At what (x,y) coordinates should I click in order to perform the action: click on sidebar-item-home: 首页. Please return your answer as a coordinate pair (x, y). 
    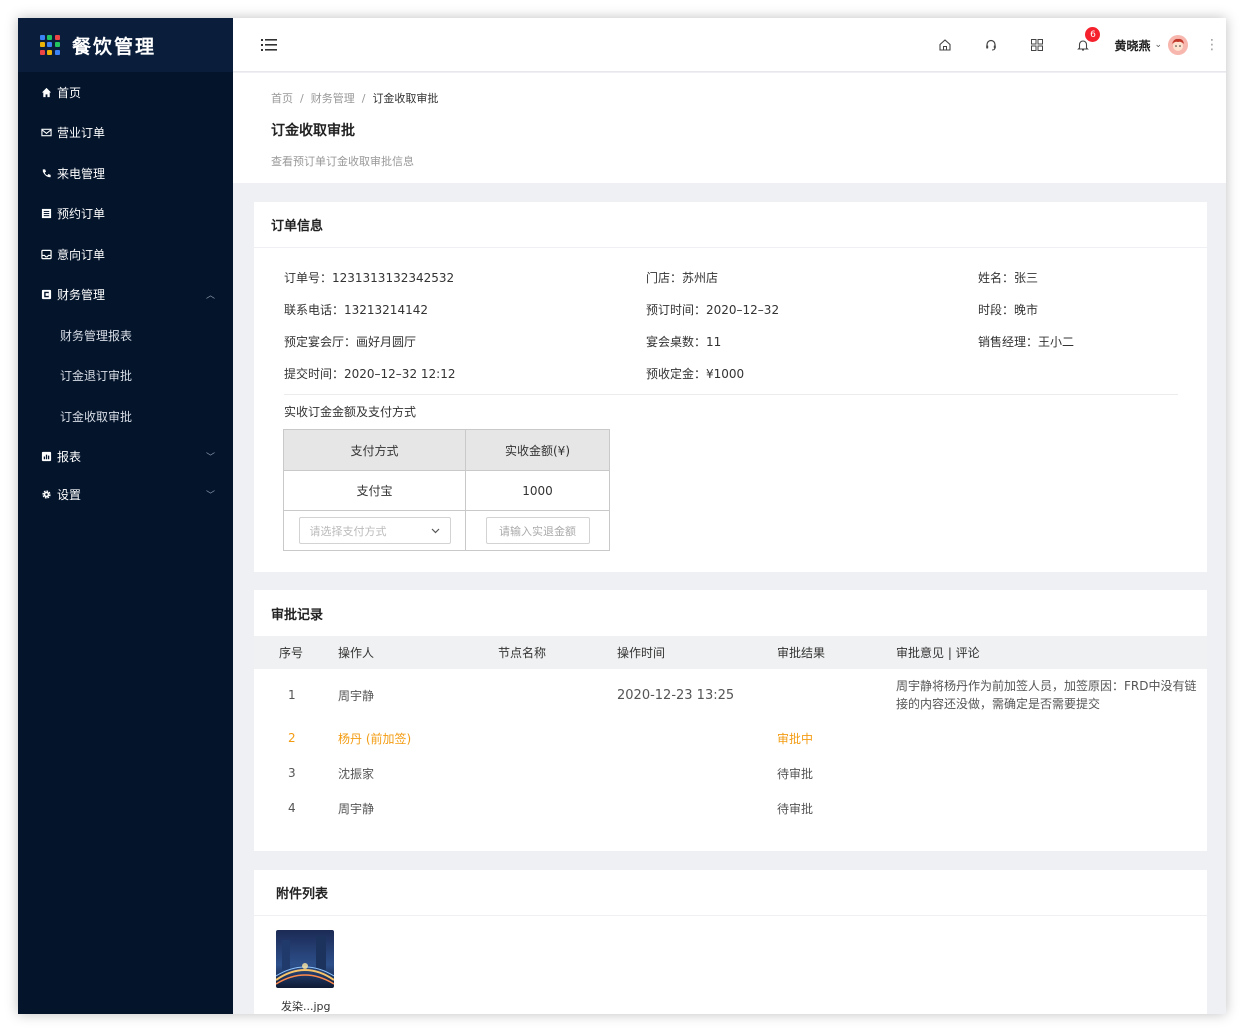
    Looking at the image, I should click on (125, 92).